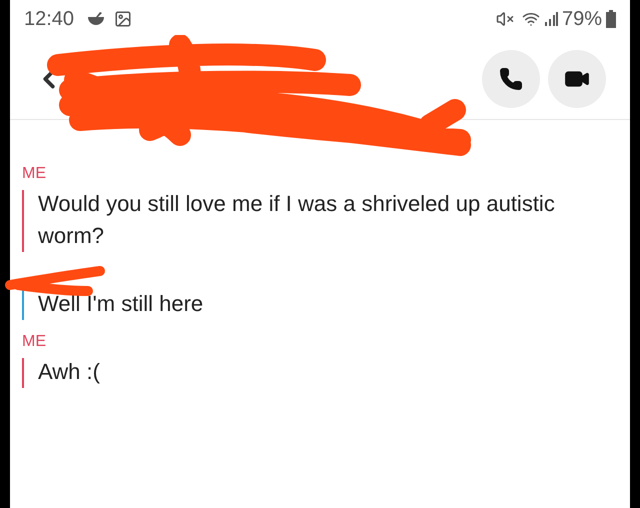  I want to click on message-text: Awh :(, so click(69, 372).